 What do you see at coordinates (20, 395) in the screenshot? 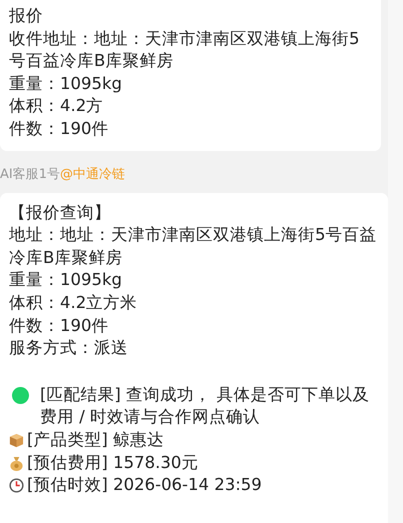
I see `status-dot-icon` at bounding box center [20, 395].